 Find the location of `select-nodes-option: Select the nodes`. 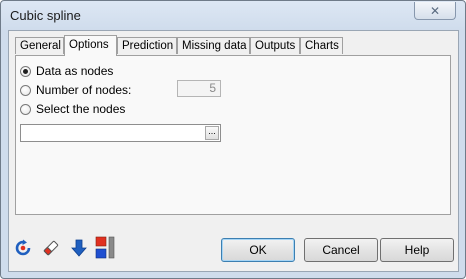

select-nodes-option: Select the nodes is located at coordinates (72, 109).